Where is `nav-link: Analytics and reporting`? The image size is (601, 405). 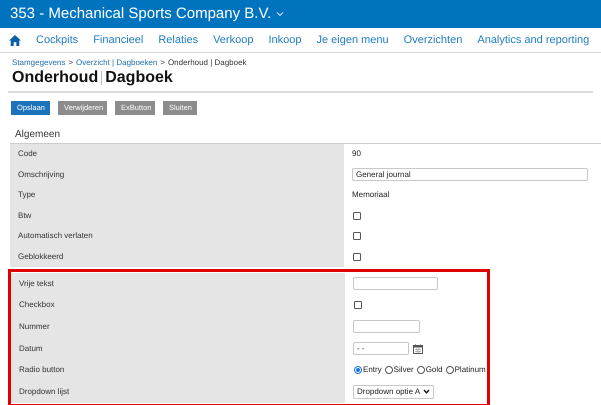
nav-link: Analytics and reporting is located at coordinates (533, 40).